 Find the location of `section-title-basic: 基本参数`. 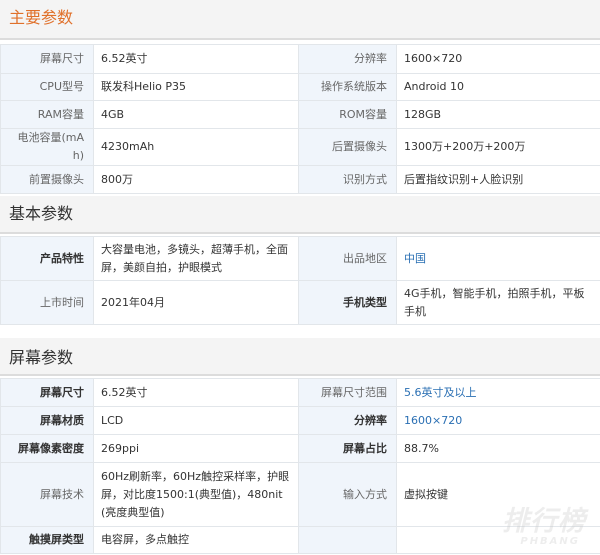

section-title-basic: 基本参数 is located at coordinates (41, 213).